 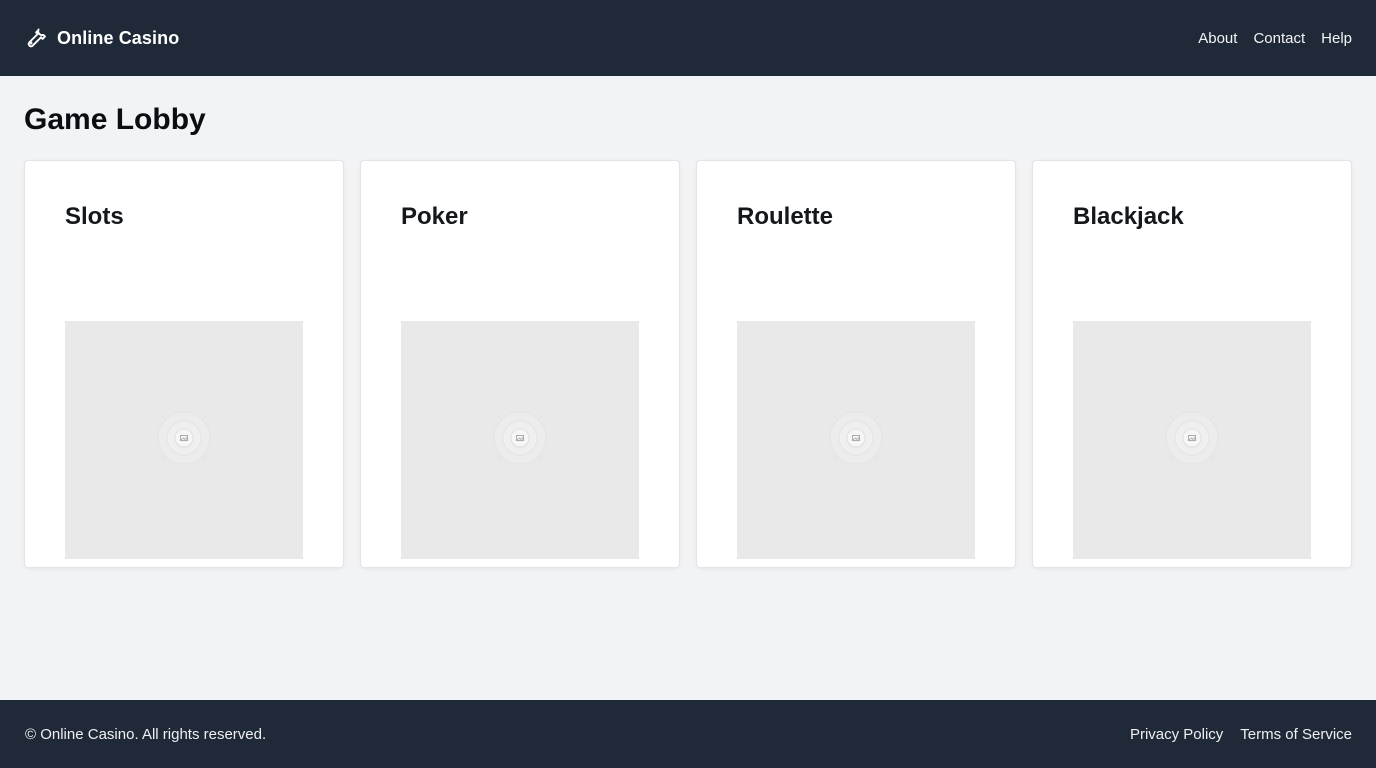 What do you see at coordinates (94, 216) in the screenshot?
I see `game-card-title: Slots` at bounding box center [94, 216].